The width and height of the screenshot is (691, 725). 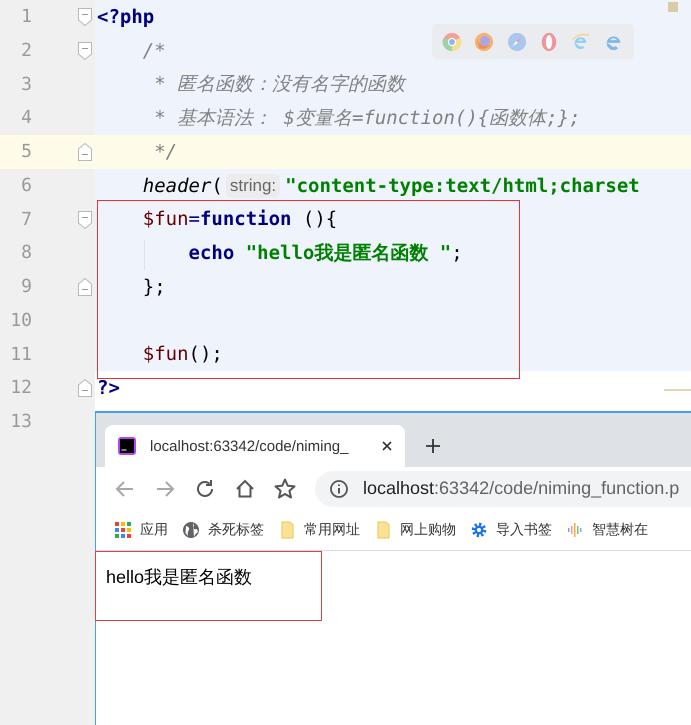 I want to click on code-token: * 匿名函数：没有名字的函数, so click(x=279, y=85).